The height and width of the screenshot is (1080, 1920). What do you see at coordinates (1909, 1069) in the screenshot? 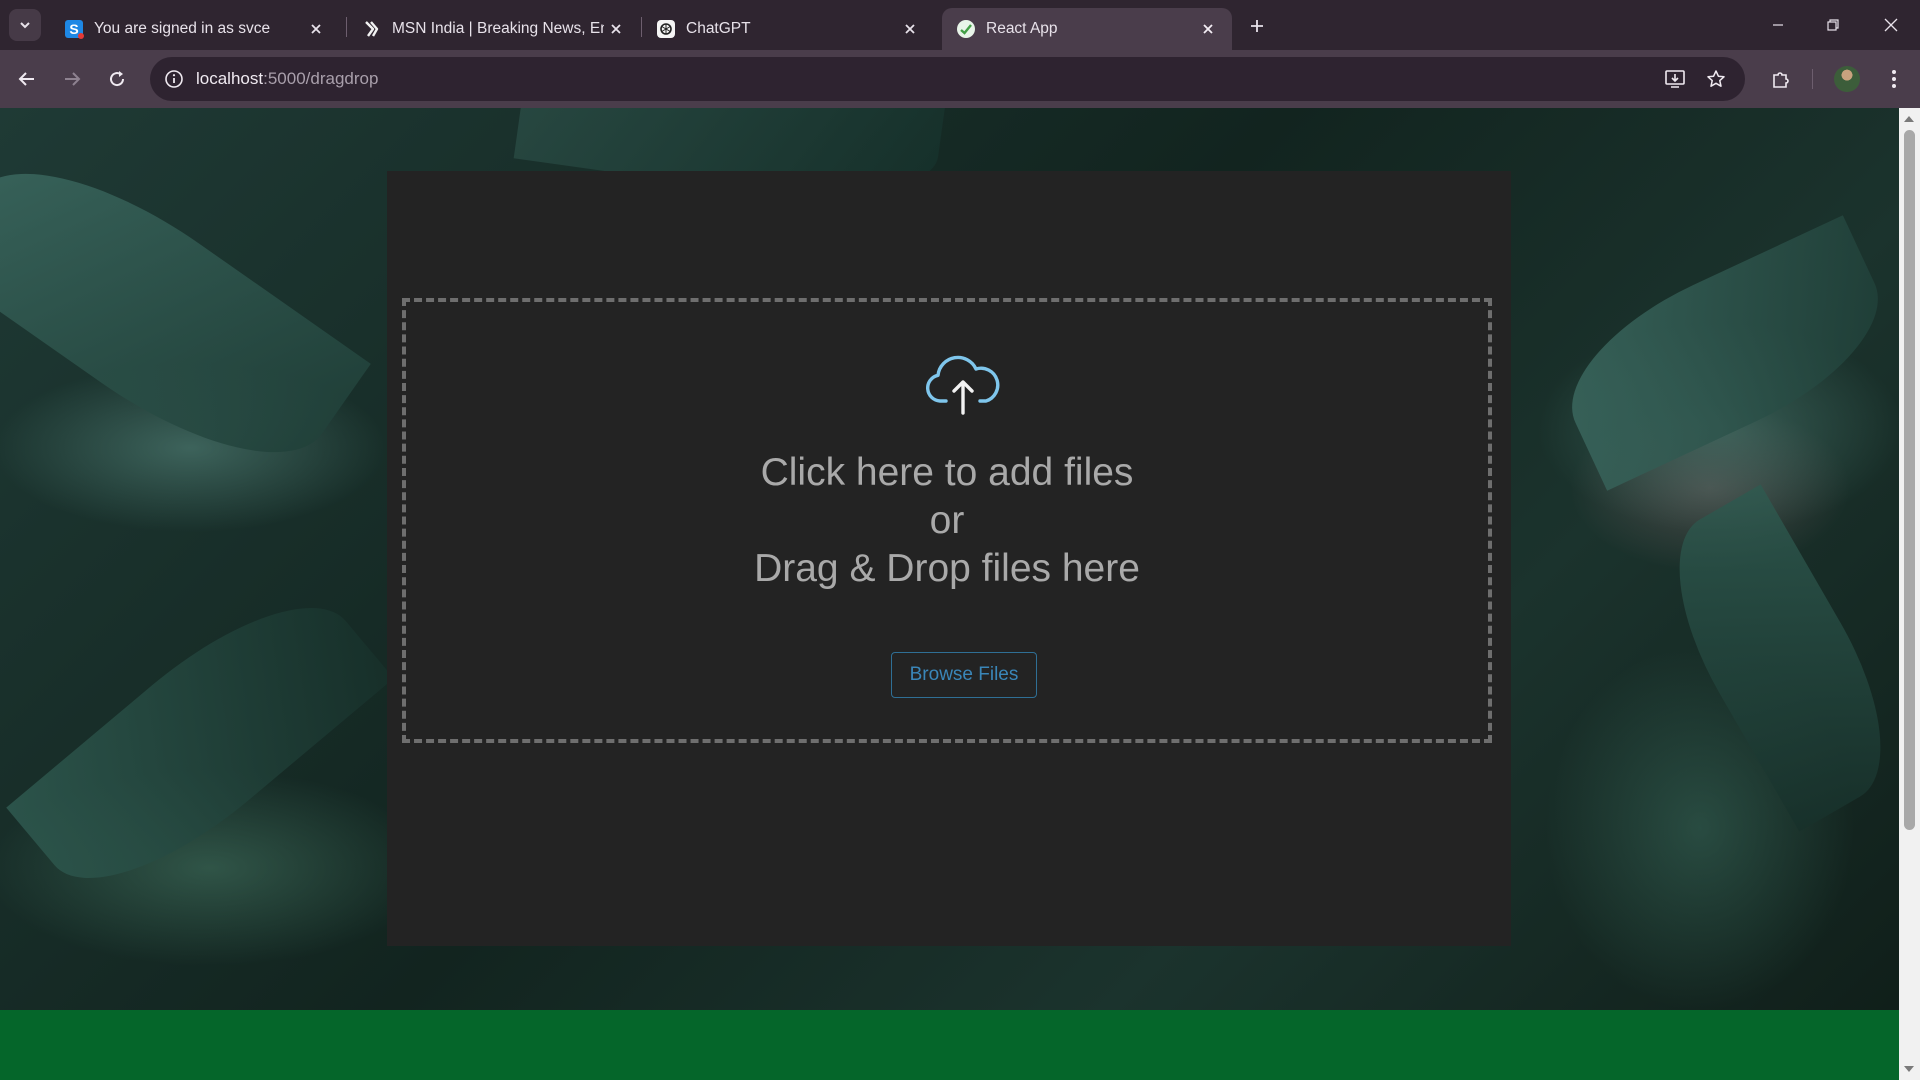
I see `scroll-down-arrow-icon` at bounding box center [1909, 1069].